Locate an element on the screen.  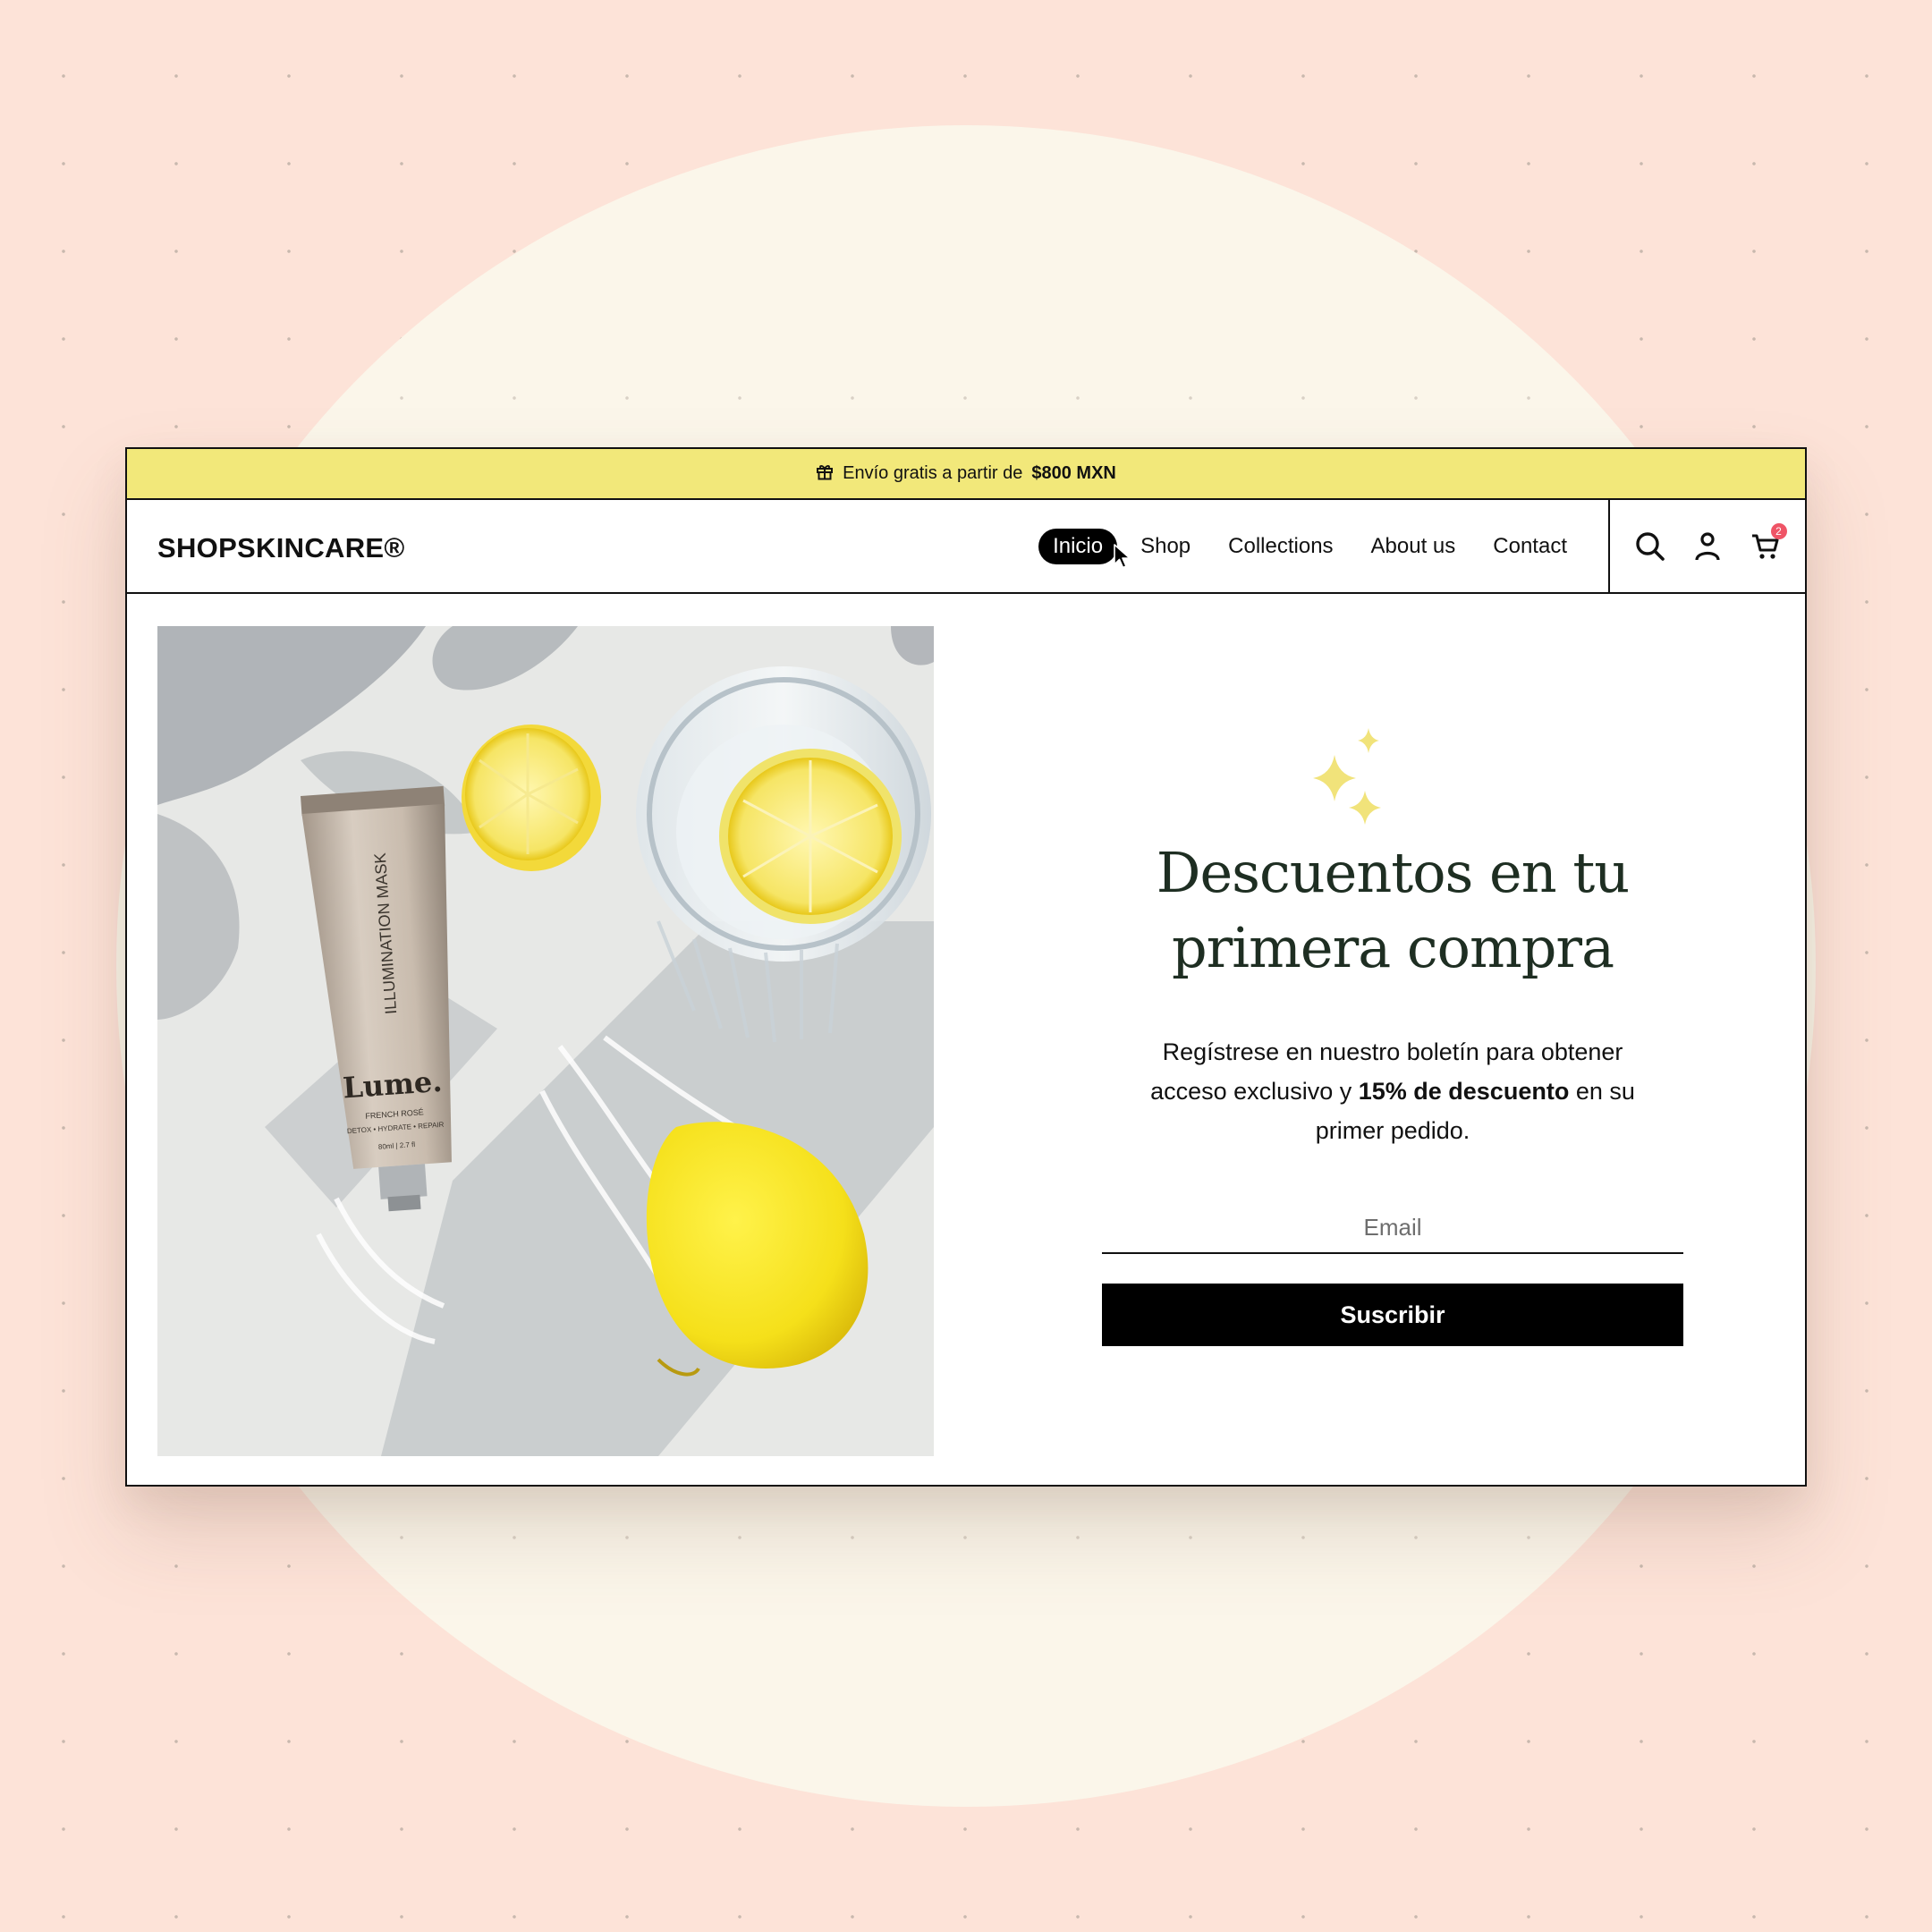
cart-icon: 2 is located at coordinates (1767, 543).